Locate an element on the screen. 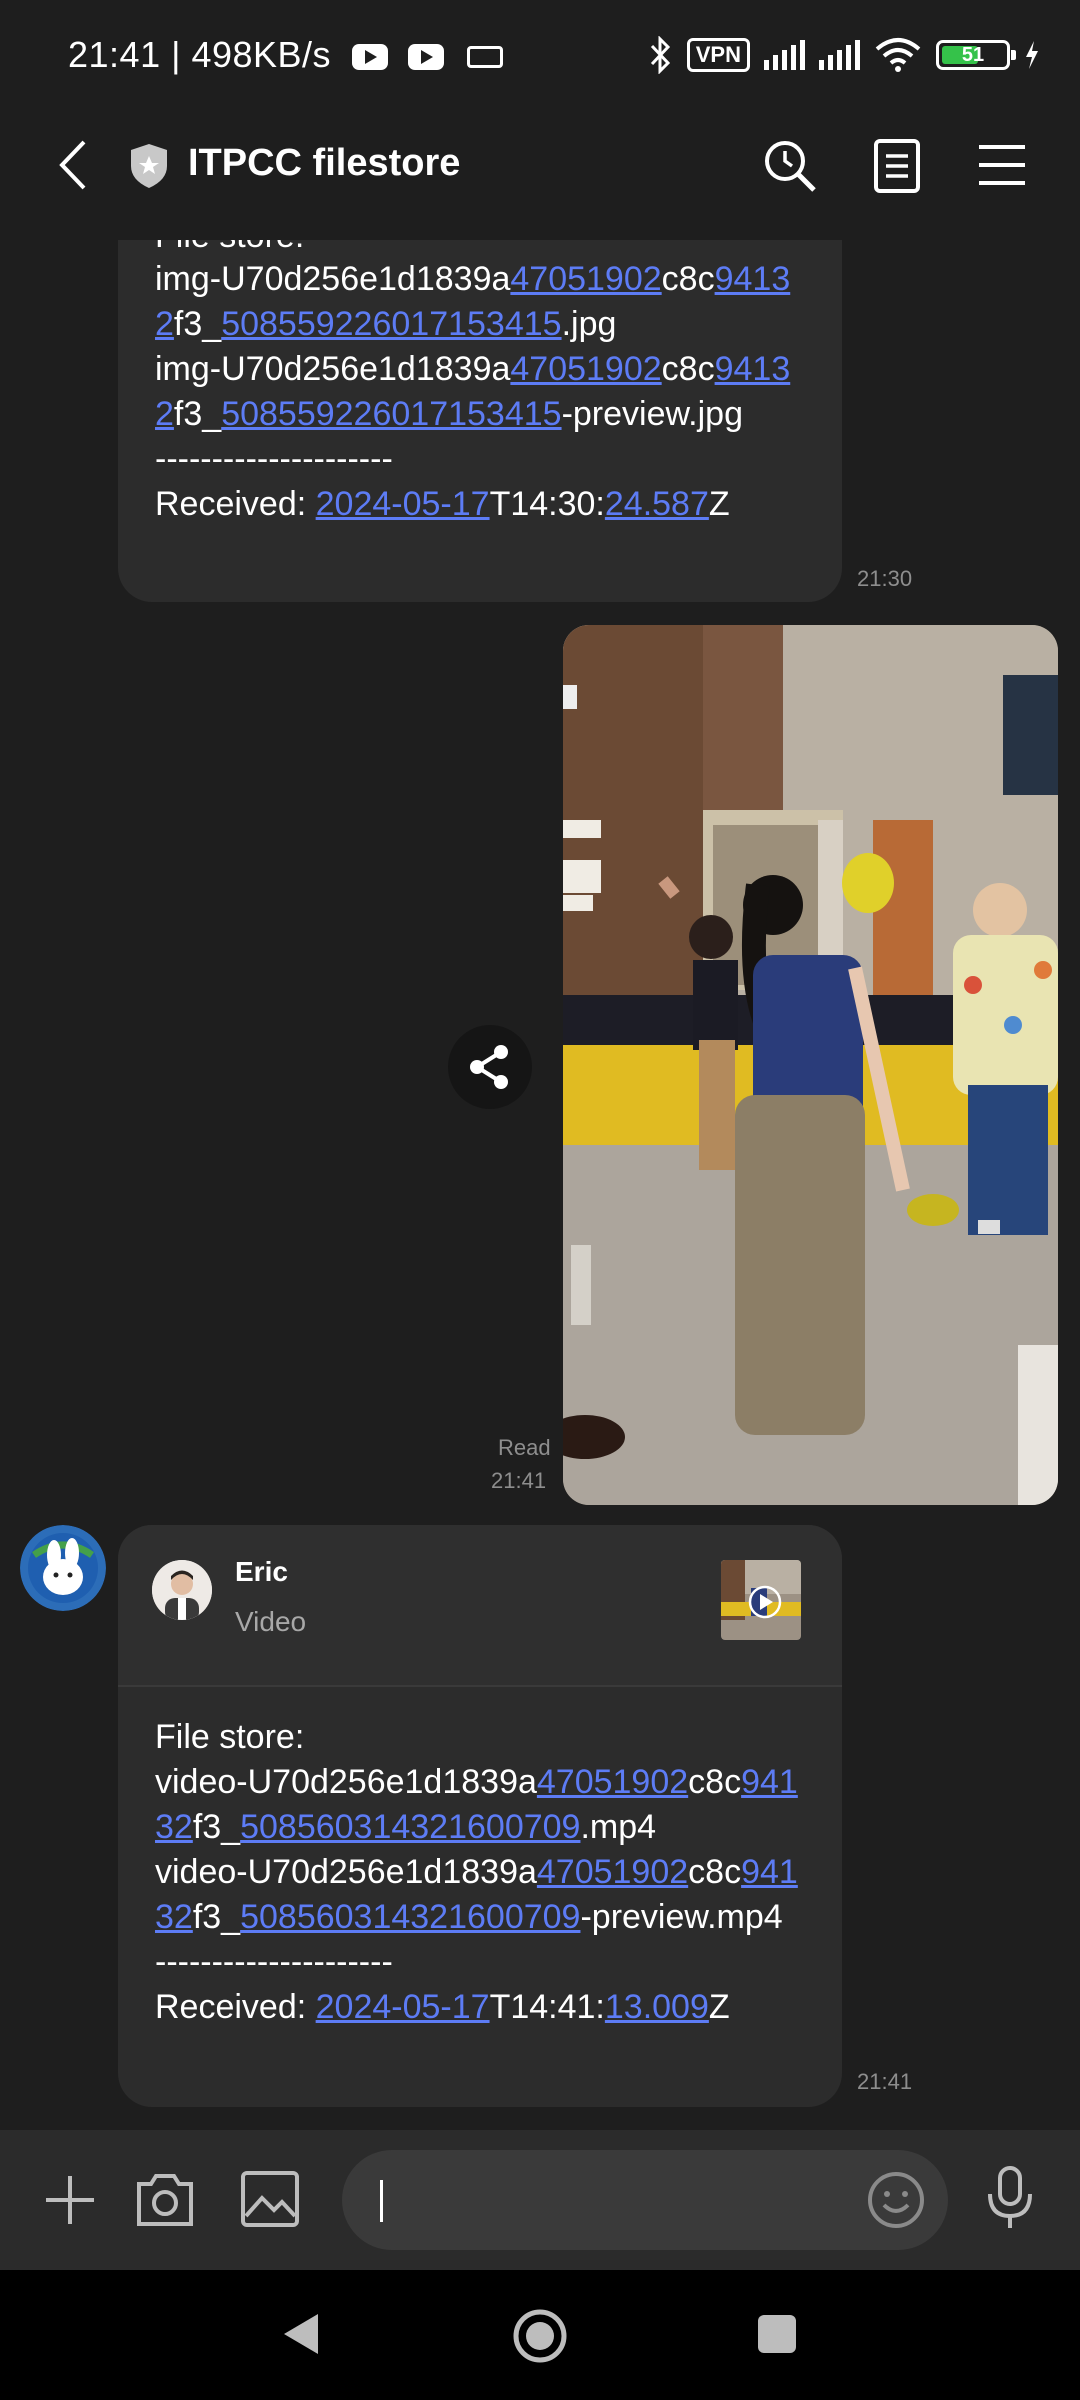 This screenshot has height=2400, width=1080. nav-home-icon is located at coordinates (540, 2336).